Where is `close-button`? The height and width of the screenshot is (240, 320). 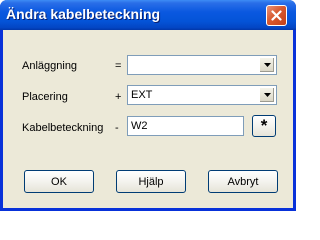
close-button is located at coordinates (276, 15).